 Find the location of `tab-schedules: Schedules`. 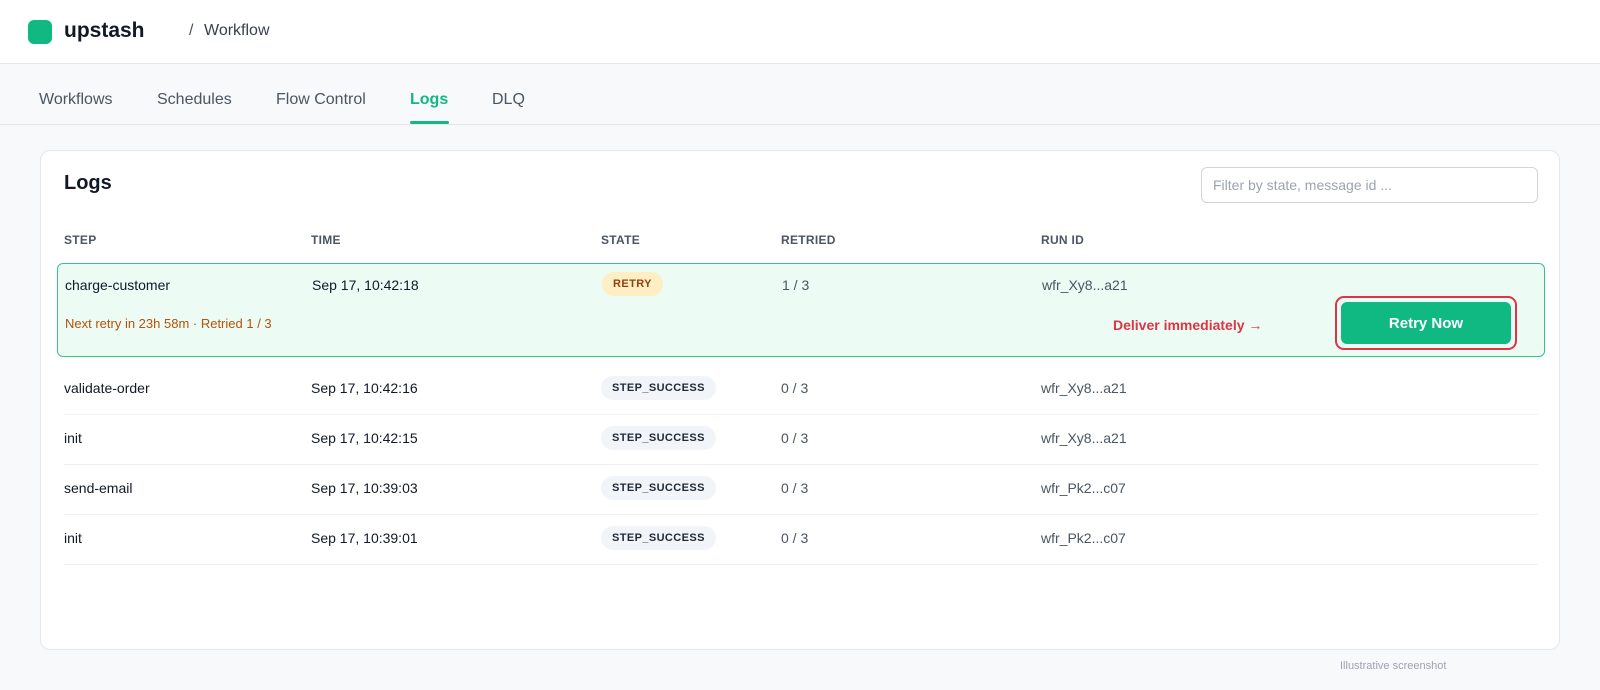

tab-schedules: Schedules is located at coordinates (194, 100).